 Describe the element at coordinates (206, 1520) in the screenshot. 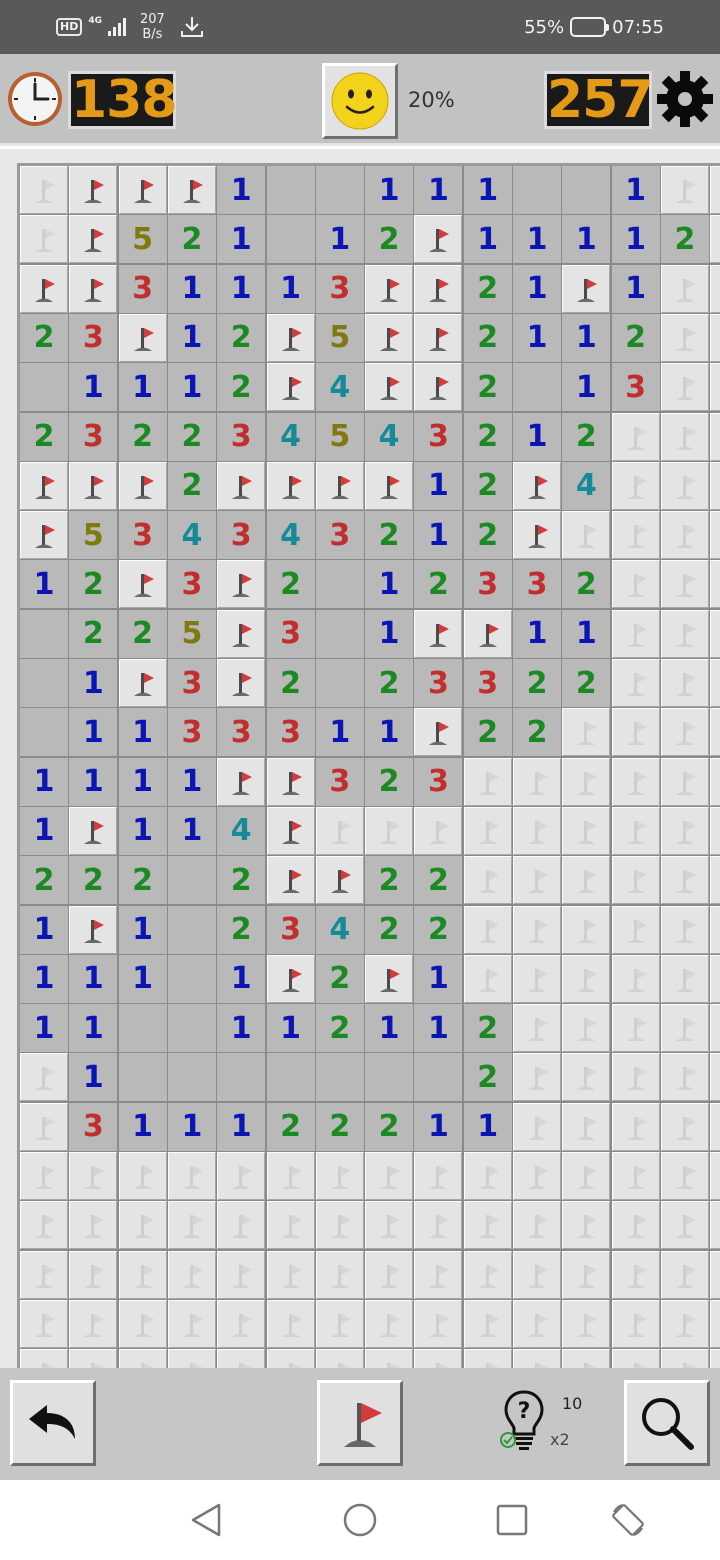

I see `nav-back-button` at that location.